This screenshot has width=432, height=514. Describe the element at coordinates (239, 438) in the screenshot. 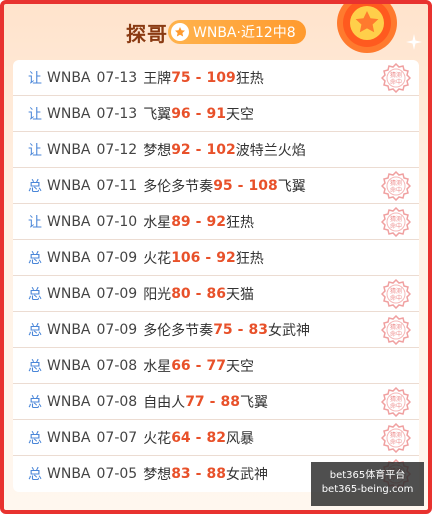

I see `away-team: 风暴` at that location.